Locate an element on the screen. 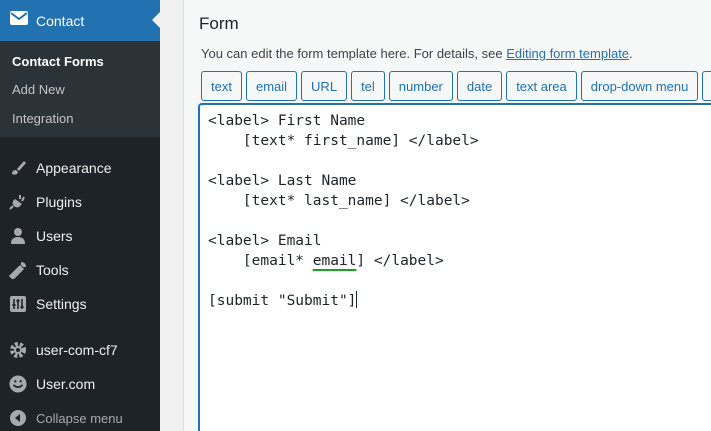 Image resolution: width=711 pixels, height=431 pixels. submenu-contact-forms: Contact Forms is located at coordinates (58, 61).